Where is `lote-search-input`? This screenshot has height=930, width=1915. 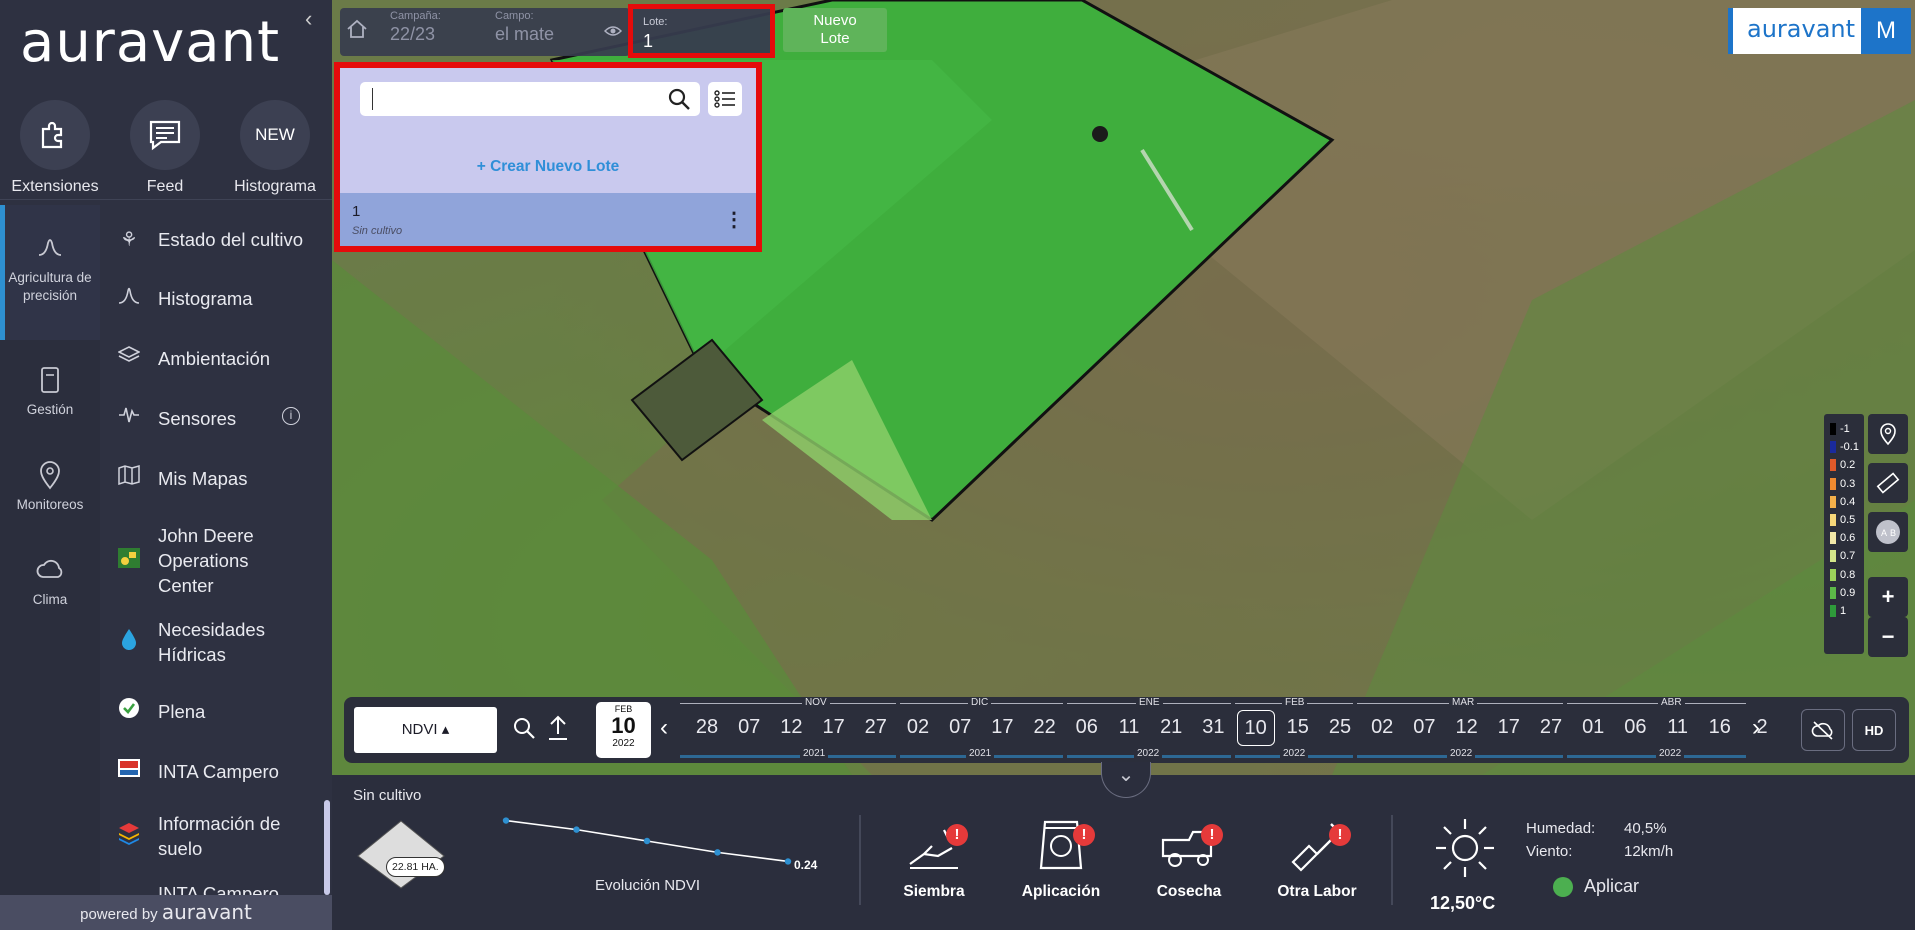 lote-search-input is located at coordinates (512, 99).